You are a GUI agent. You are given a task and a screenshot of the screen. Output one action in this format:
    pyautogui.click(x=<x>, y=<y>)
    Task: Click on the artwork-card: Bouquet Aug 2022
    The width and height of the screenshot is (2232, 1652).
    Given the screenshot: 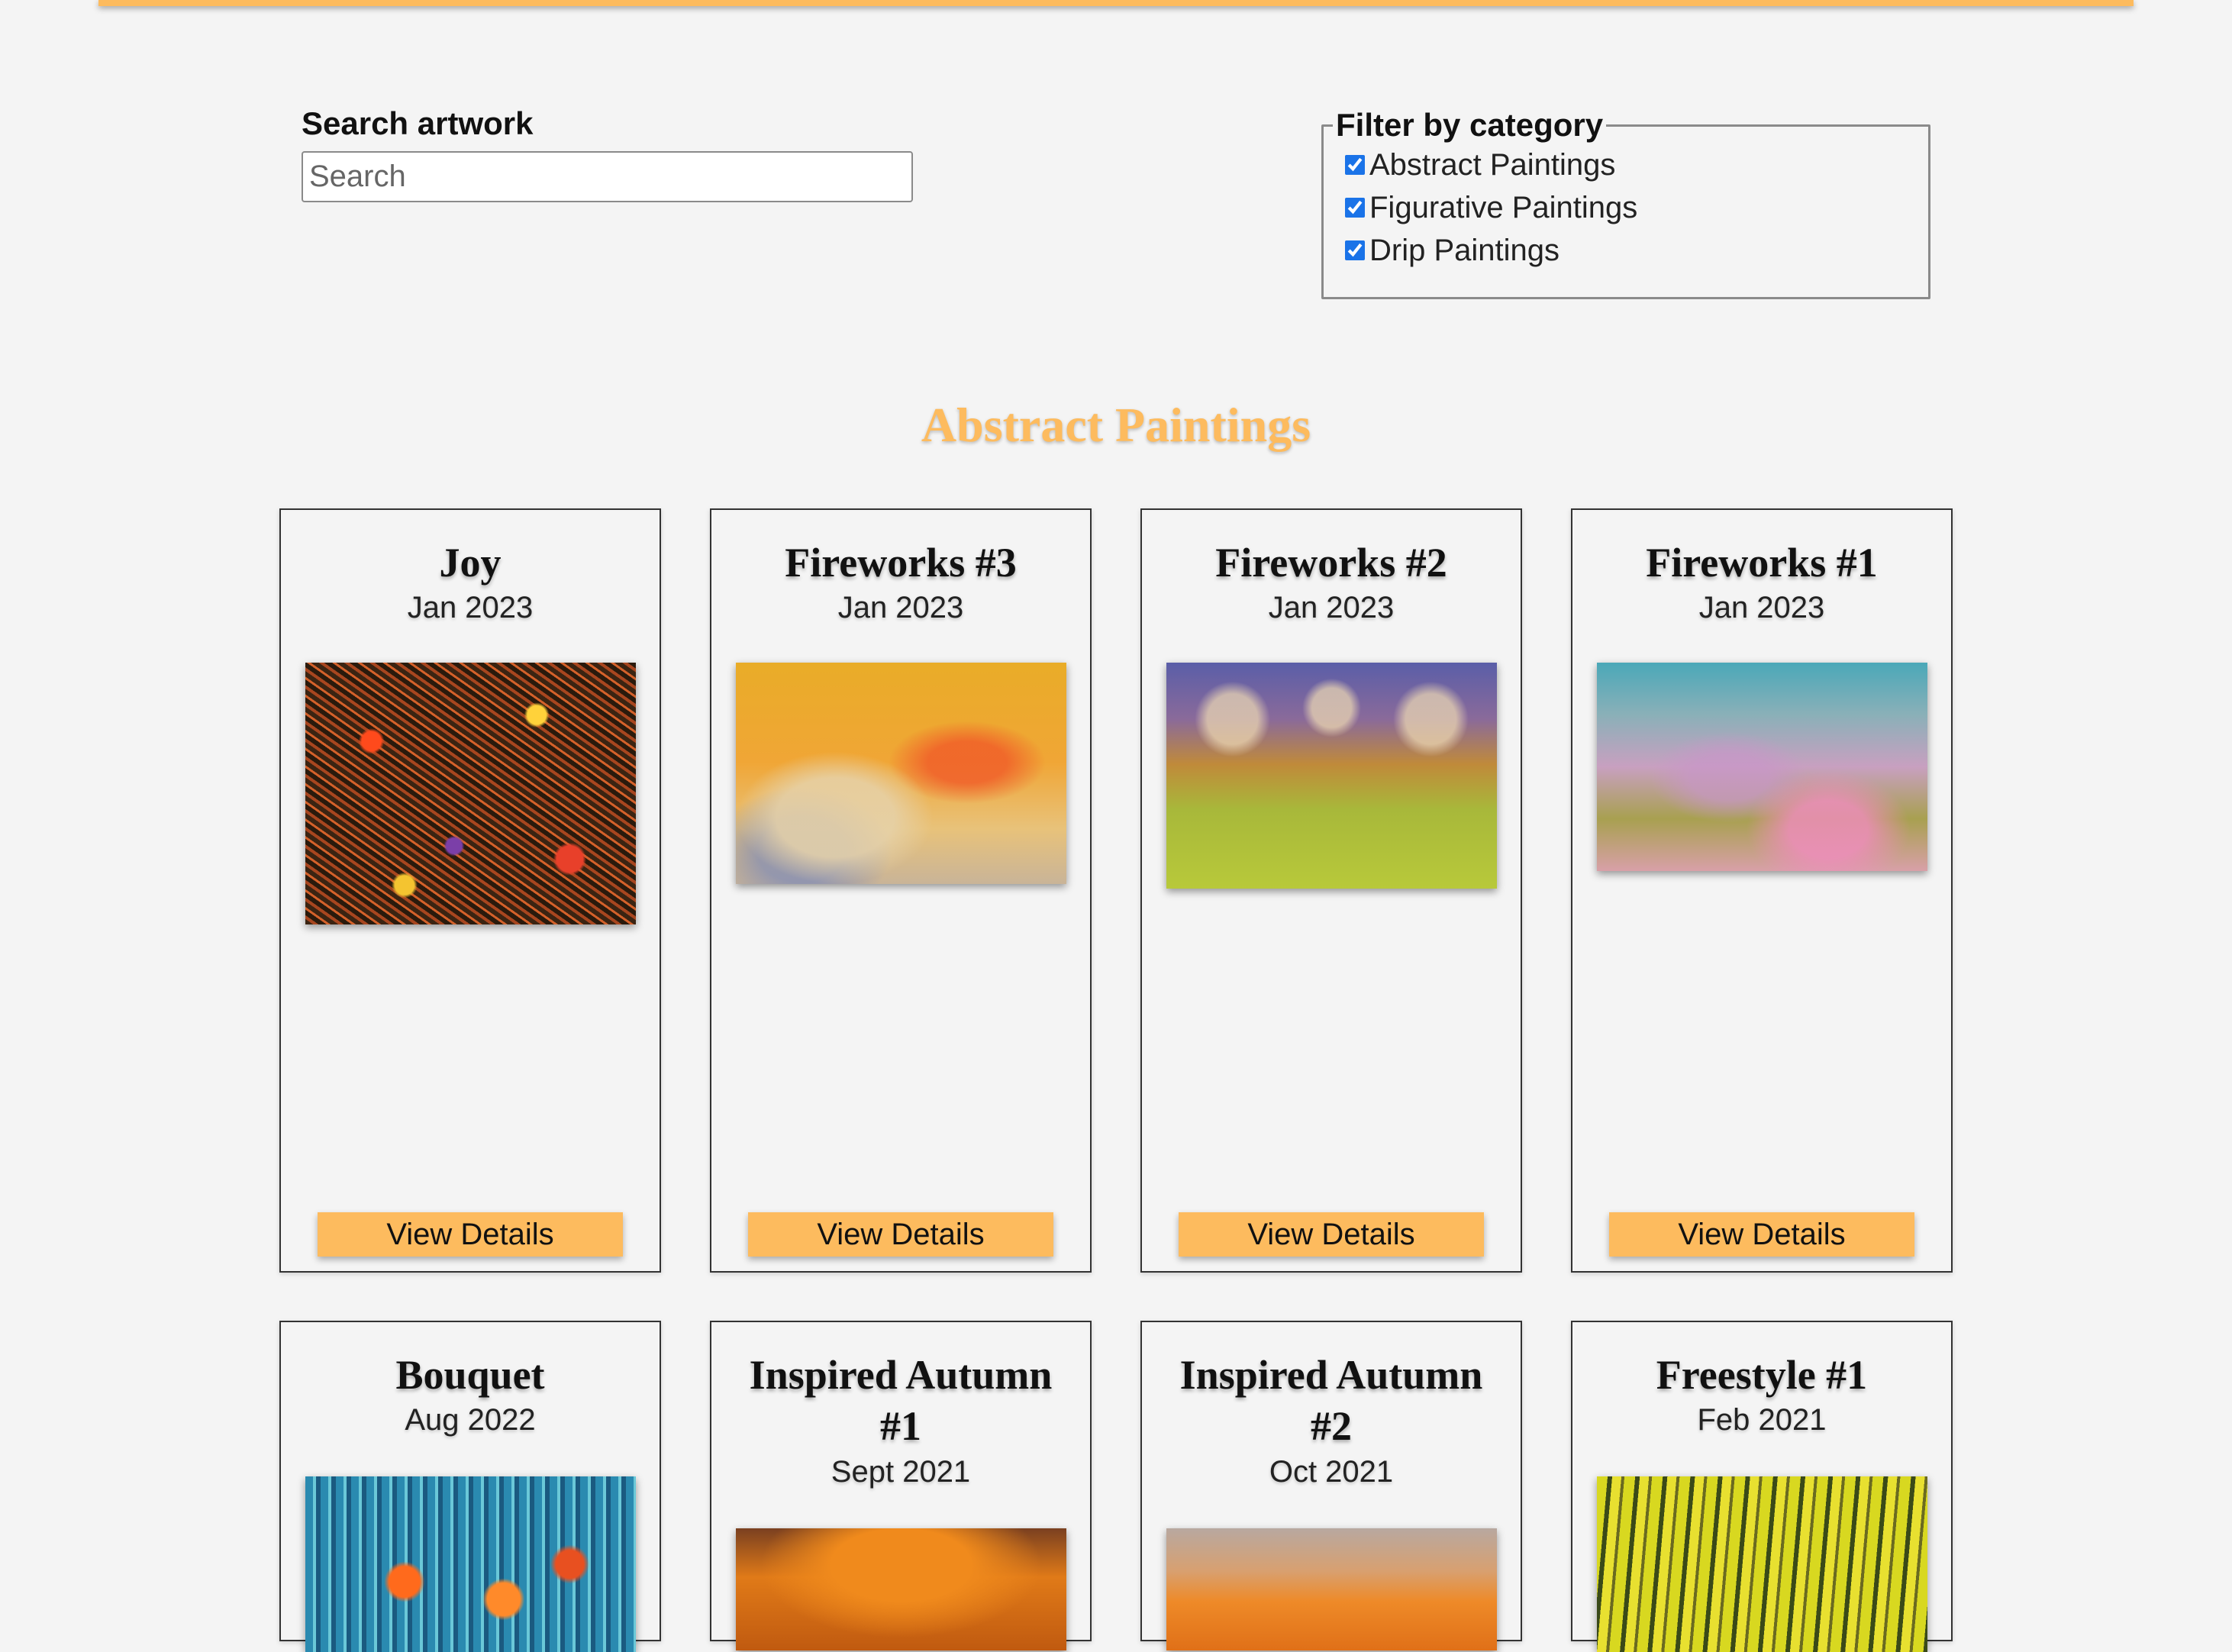 What is the action you would take?
    pyautogui.click(x=470, y=1486)
    